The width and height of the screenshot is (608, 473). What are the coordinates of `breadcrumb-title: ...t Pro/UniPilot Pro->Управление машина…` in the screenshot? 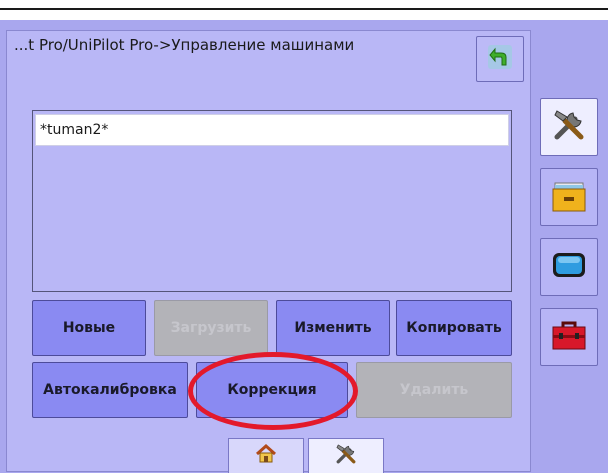 It's located at (184, 45).